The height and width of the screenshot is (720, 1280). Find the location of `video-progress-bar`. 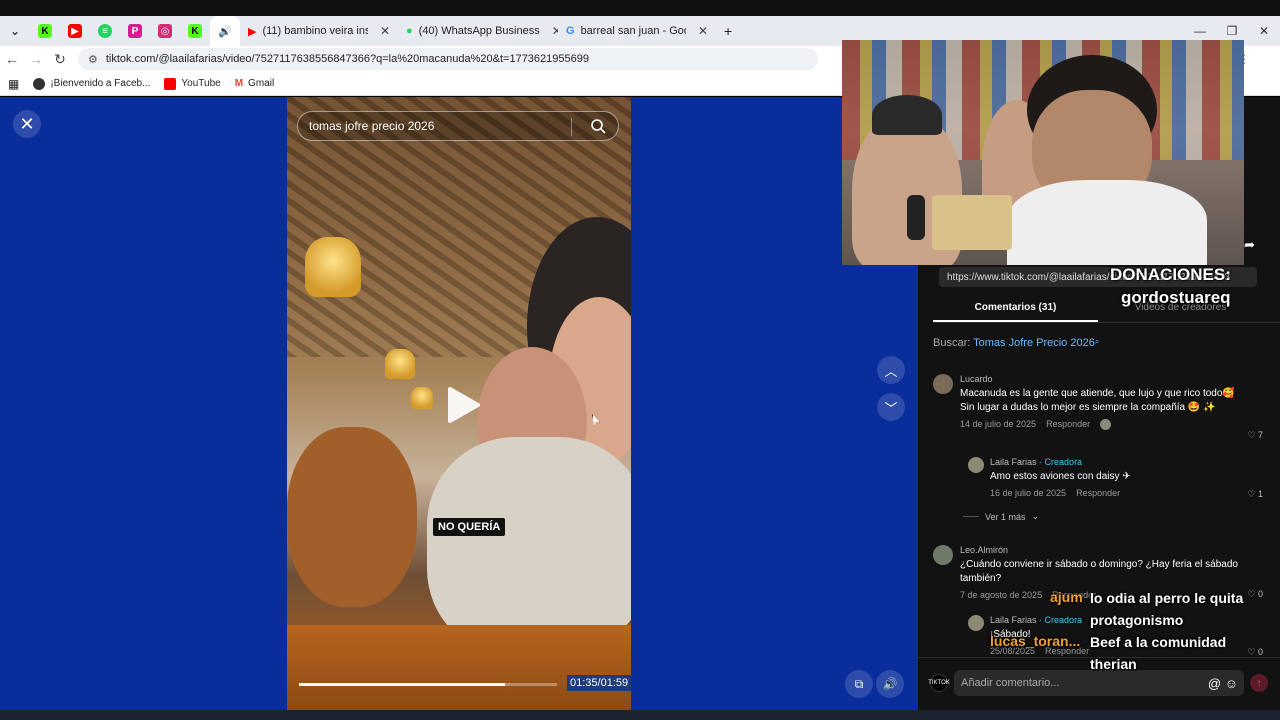

video-progress-bar is located at coordinates (428, 684).